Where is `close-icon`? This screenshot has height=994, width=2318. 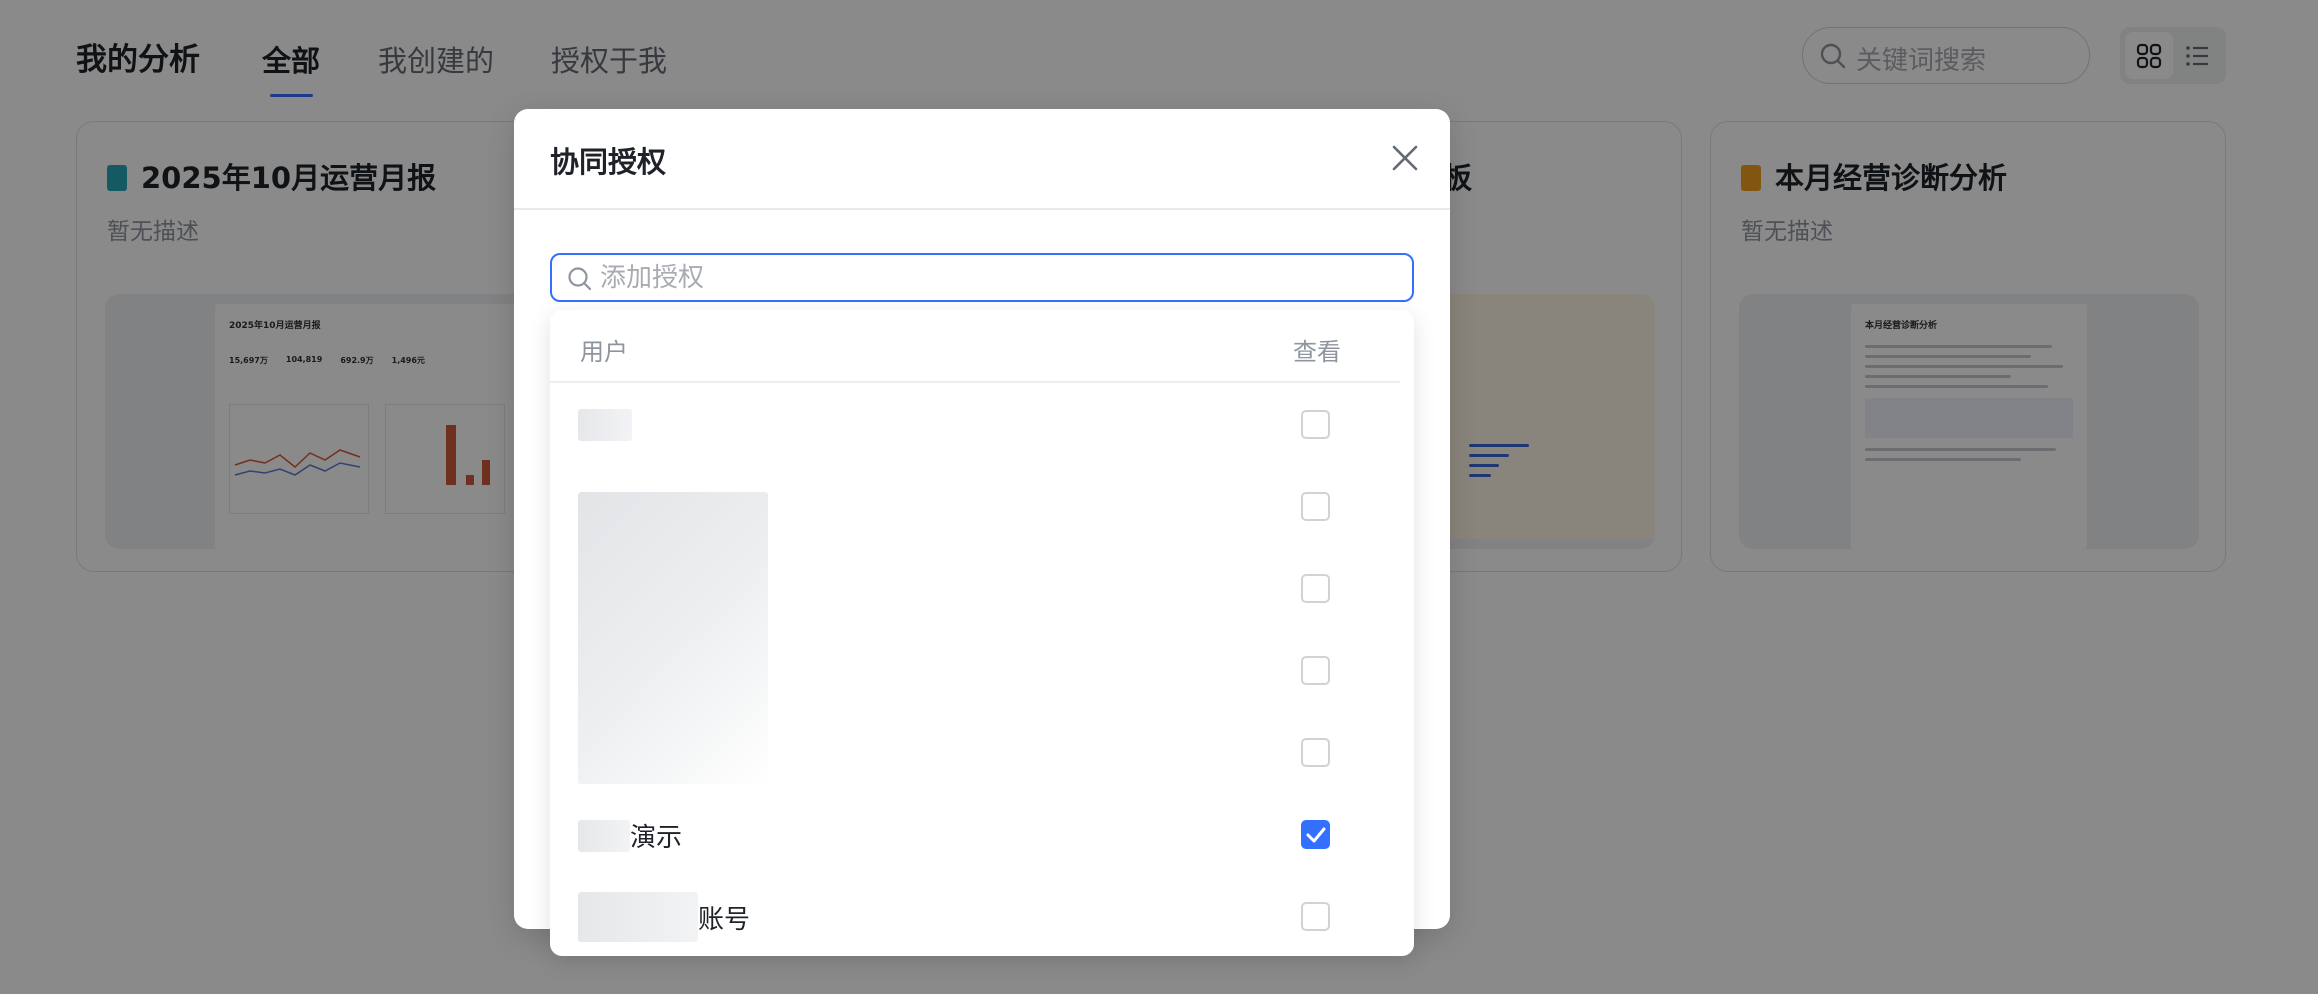
close-icon is located at coordinates (1405, 158).